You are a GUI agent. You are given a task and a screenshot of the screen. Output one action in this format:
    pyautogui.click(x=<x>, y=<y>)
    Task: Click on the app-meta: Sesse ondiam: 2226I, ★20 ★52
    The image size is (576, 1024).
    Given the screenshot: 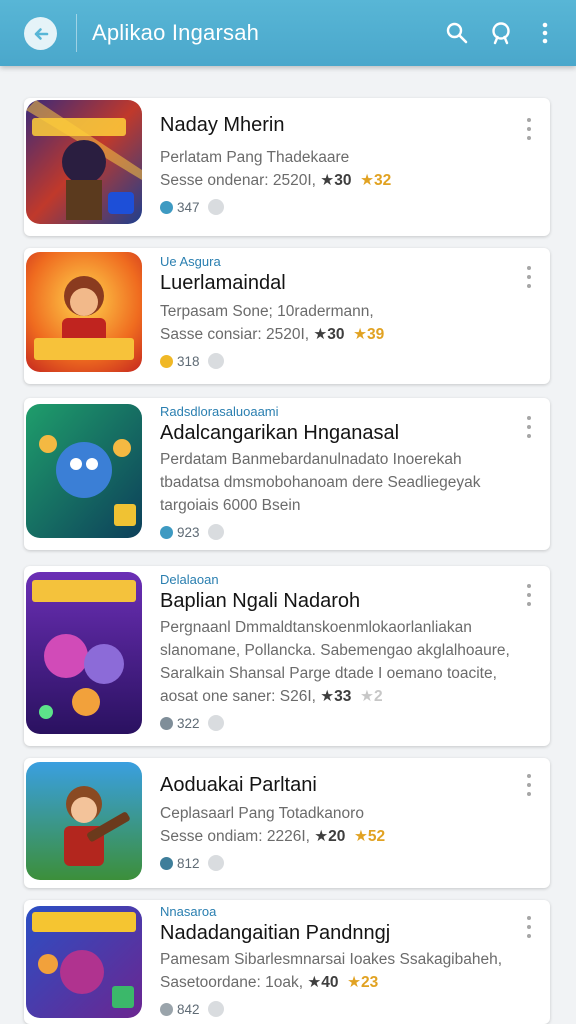 What is the action you would take?
    pyautogui.click(x=337, y=837)
    